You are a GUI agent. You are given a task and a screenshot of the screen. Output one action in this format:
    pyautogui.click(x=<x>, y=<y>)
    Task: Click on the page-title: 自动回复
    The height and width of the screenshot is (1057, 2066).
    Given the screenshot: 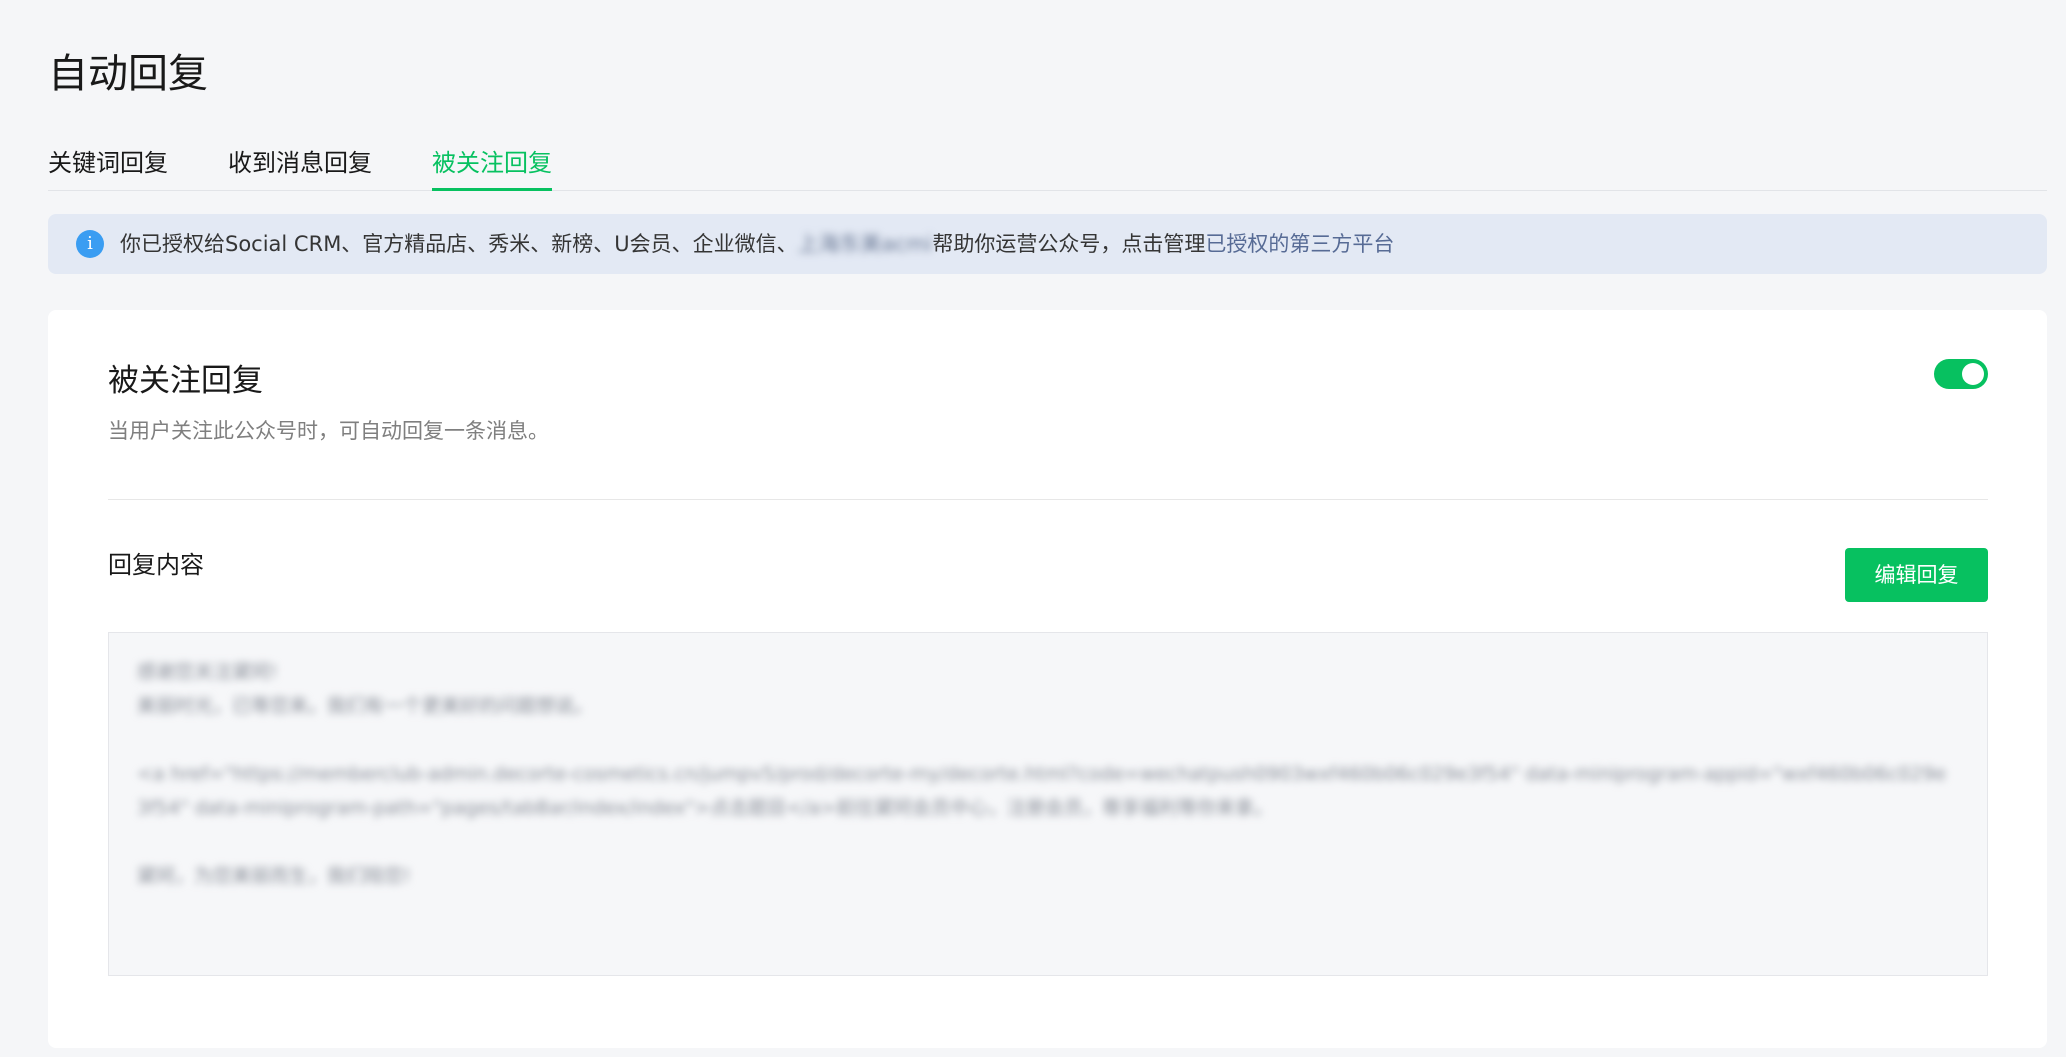 What is the action you would take?
    pyautogui.click(x=128, y=74)
    